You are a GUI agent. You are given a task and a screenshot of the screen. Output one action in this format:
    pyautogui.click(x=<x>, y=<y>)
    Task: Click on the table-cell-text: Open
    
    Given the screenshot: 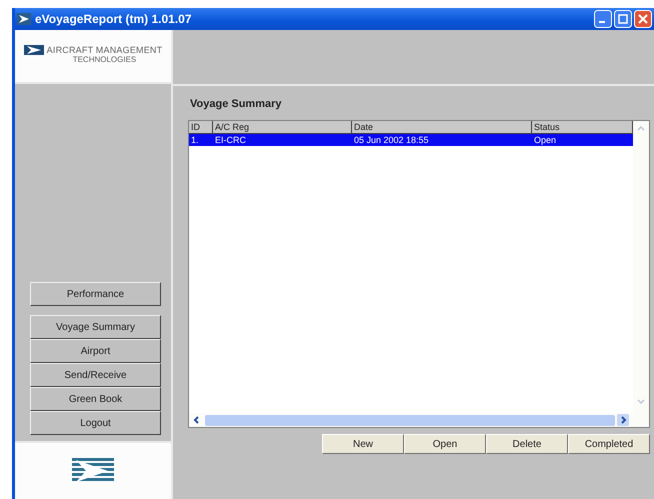 What is the action you would take?
    pyautogui.click(x=545, y=140)
    